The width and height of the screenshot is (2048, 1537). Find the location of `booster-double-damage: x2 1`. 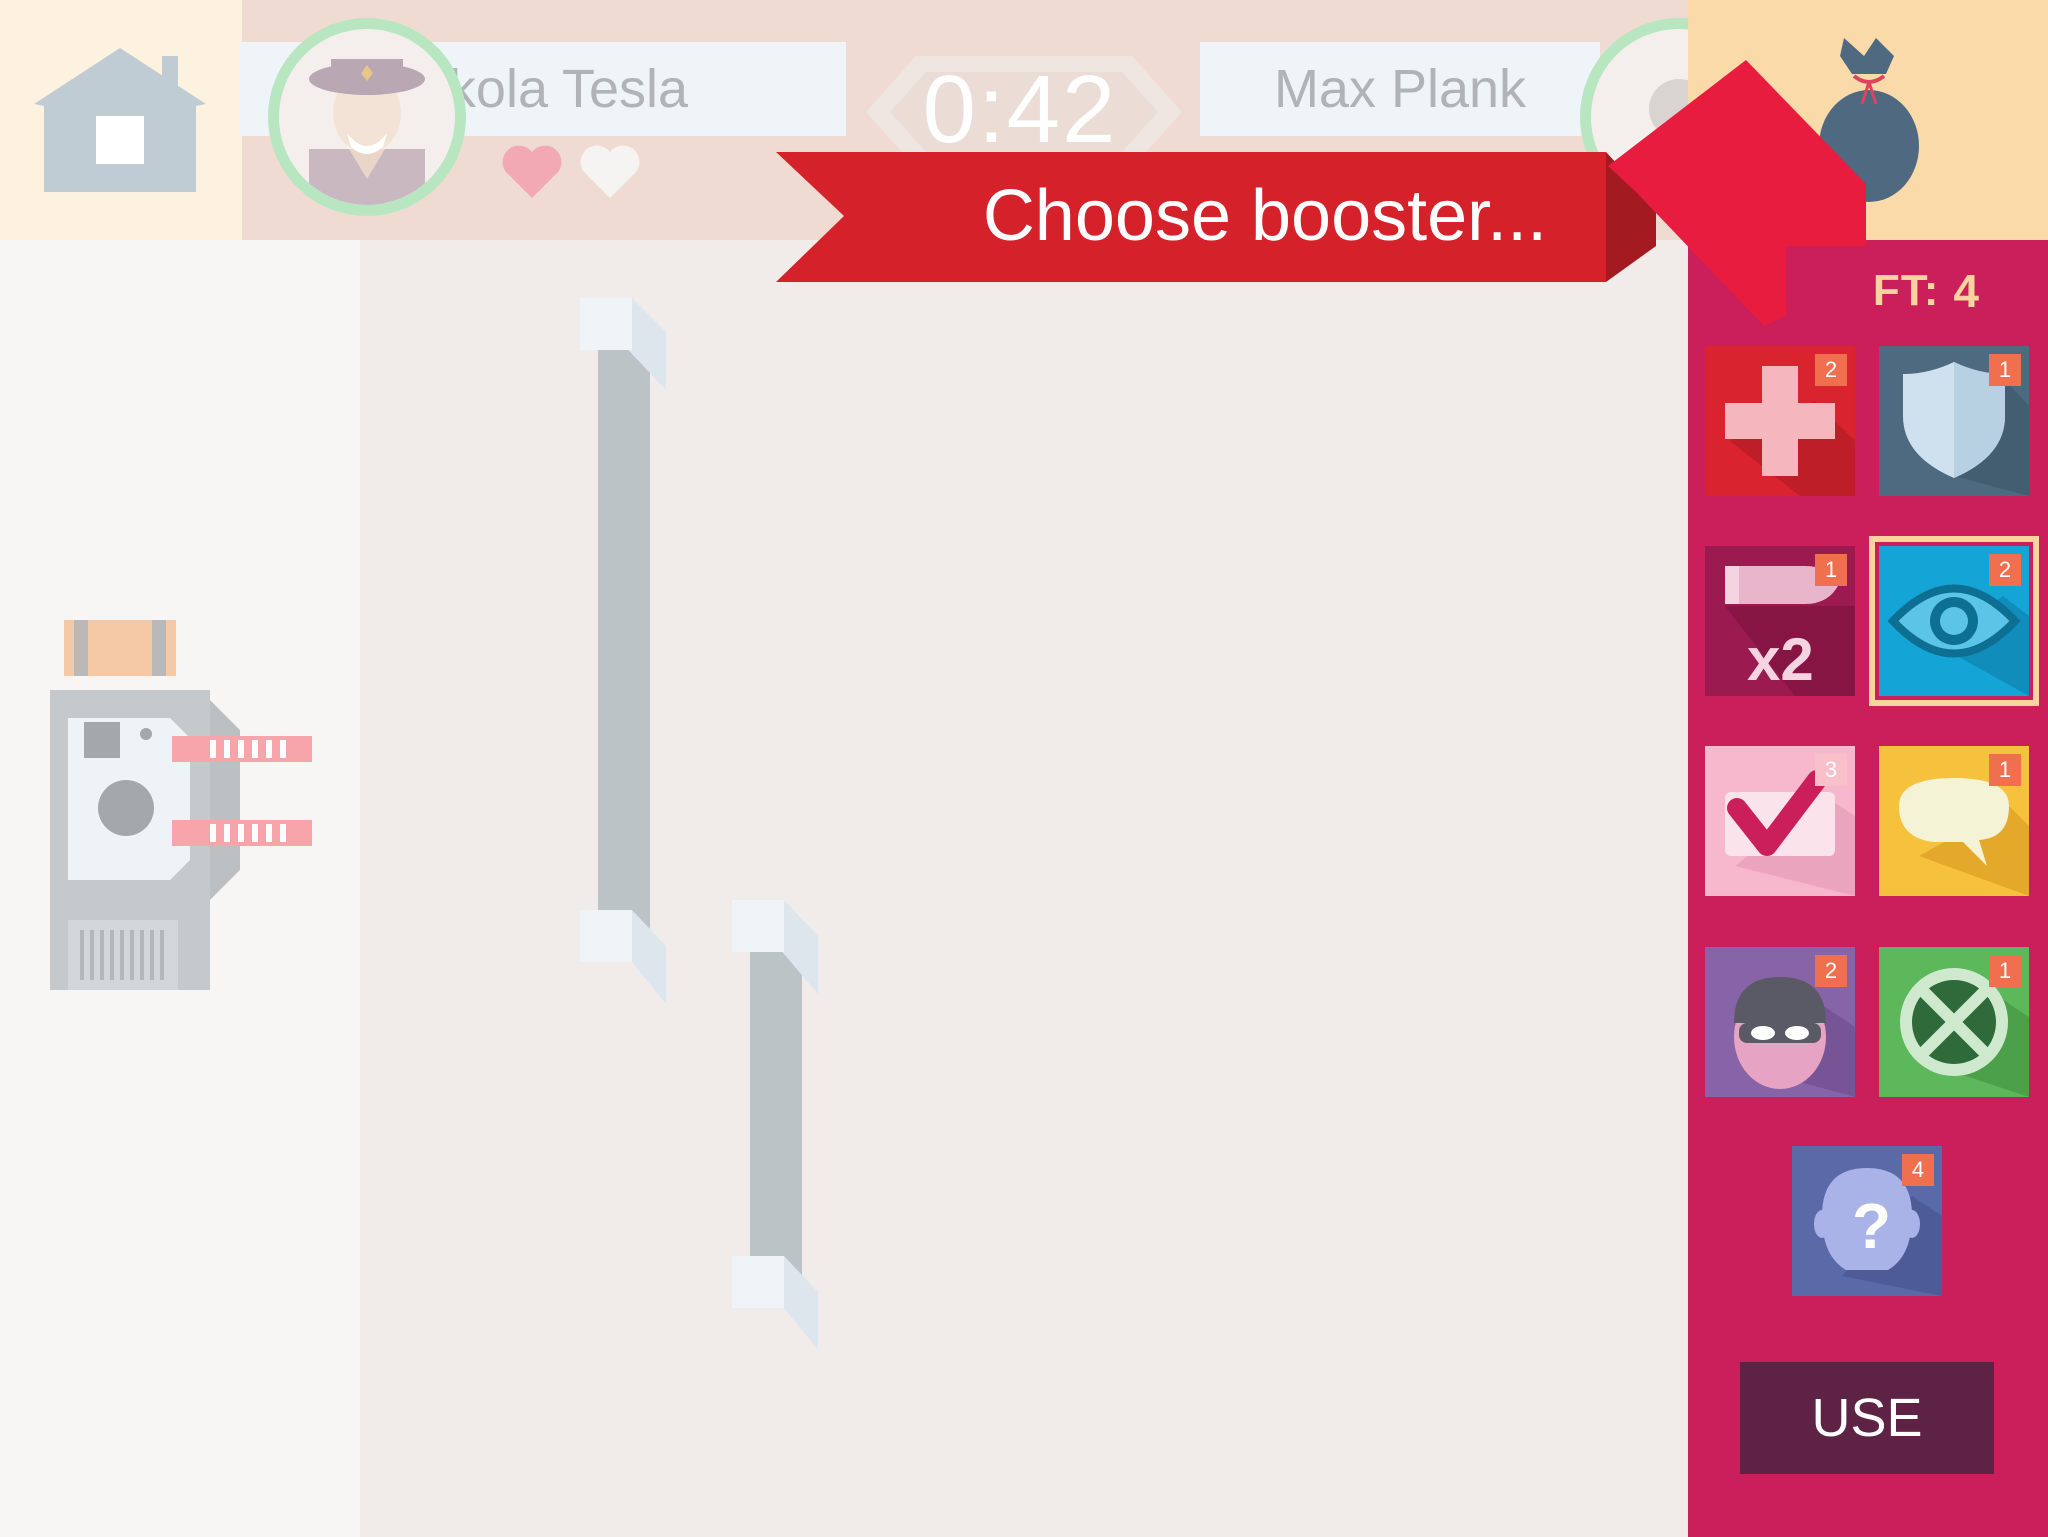

booster-double-damage: x2 1 is located at coordinates (1780, 621).